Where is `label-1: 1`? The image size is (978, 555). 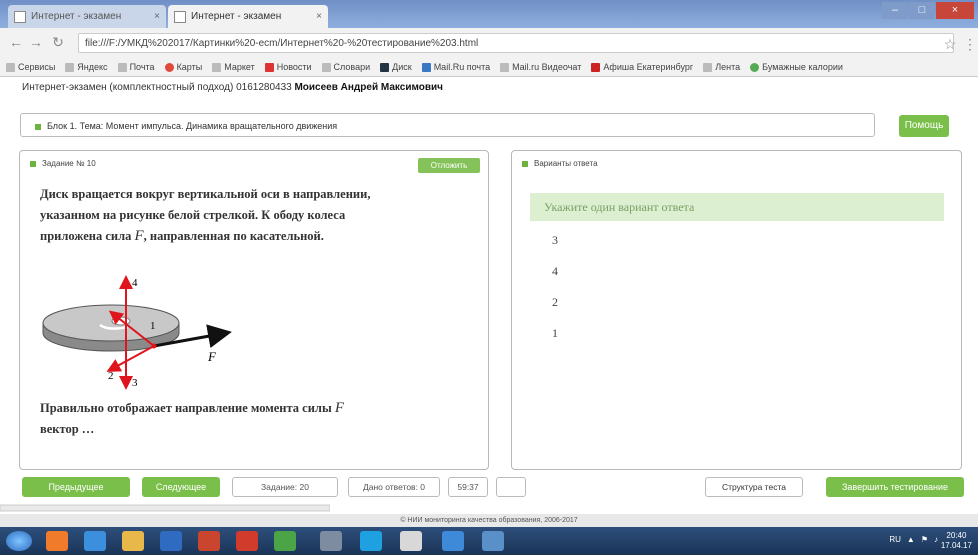 label-1: 1 is located at coordinates (153, 326).